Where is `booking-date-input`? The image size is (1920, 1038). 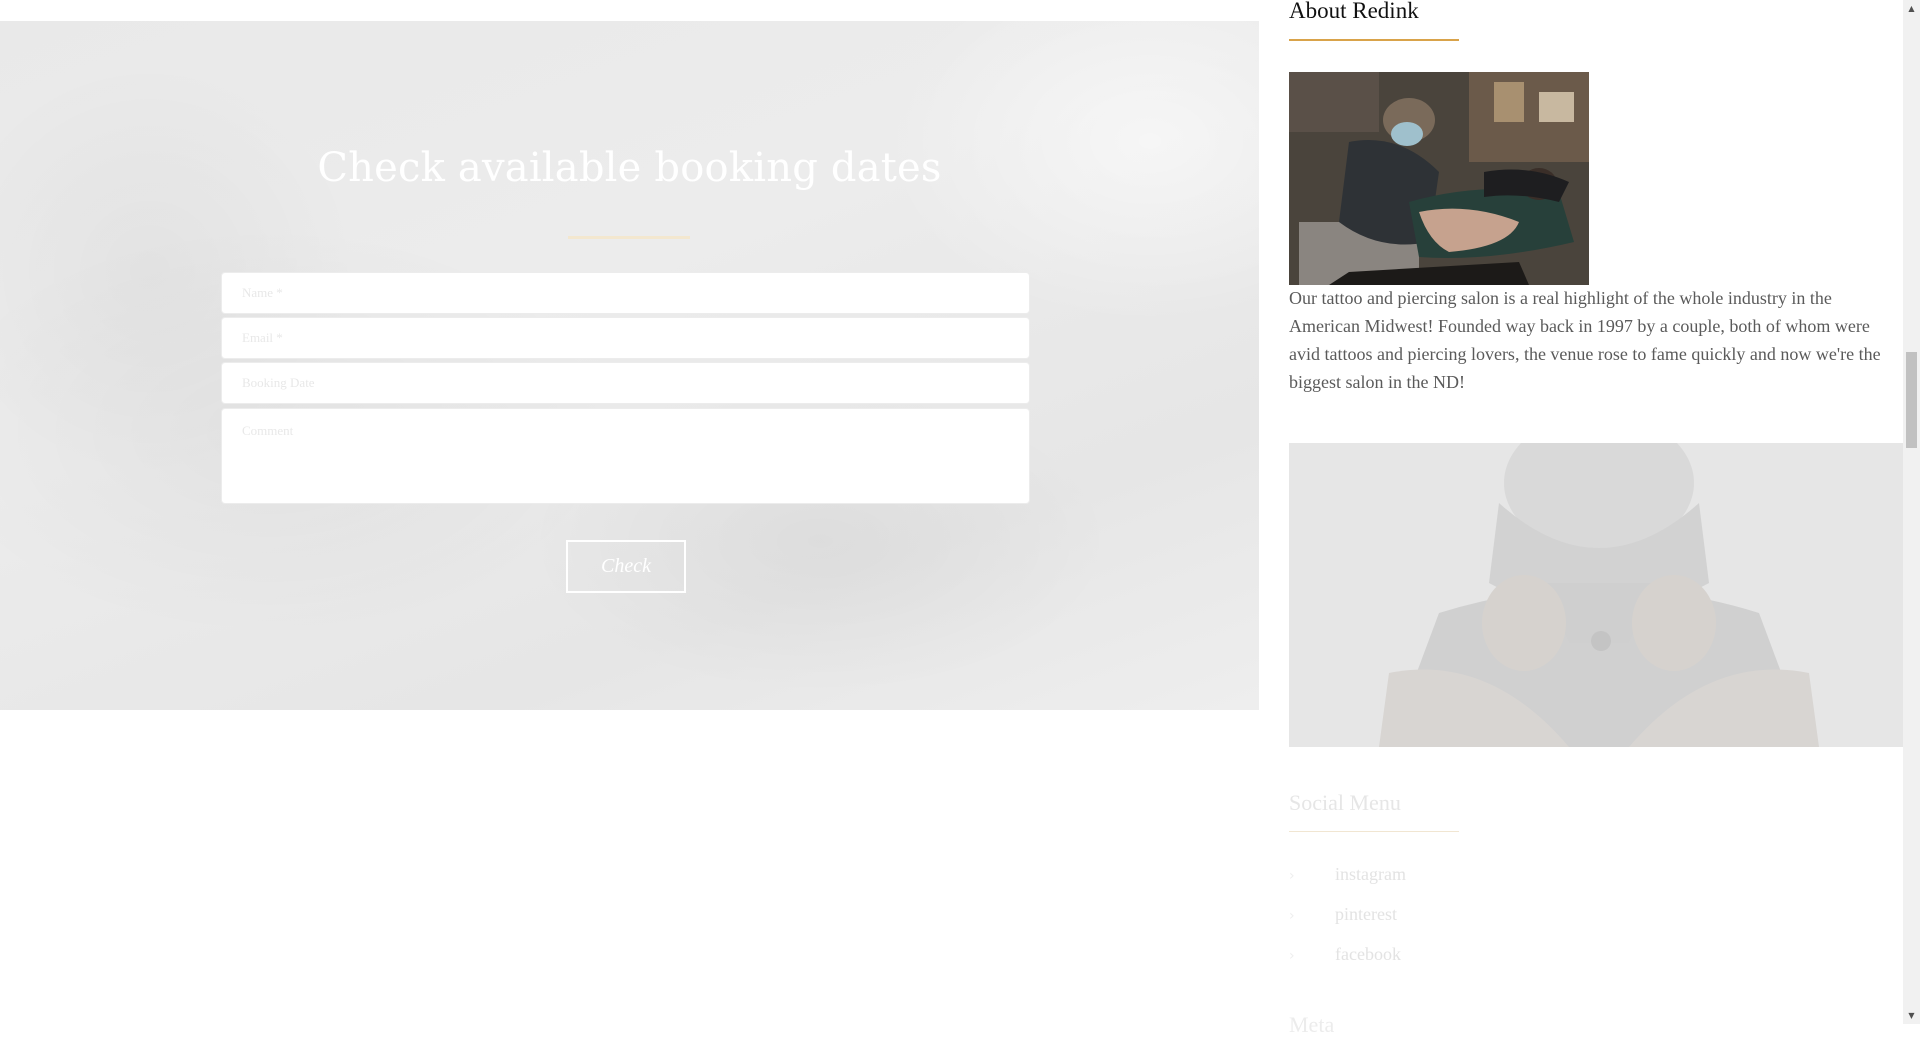 booking-date-input is located at coordinates (625, 383).